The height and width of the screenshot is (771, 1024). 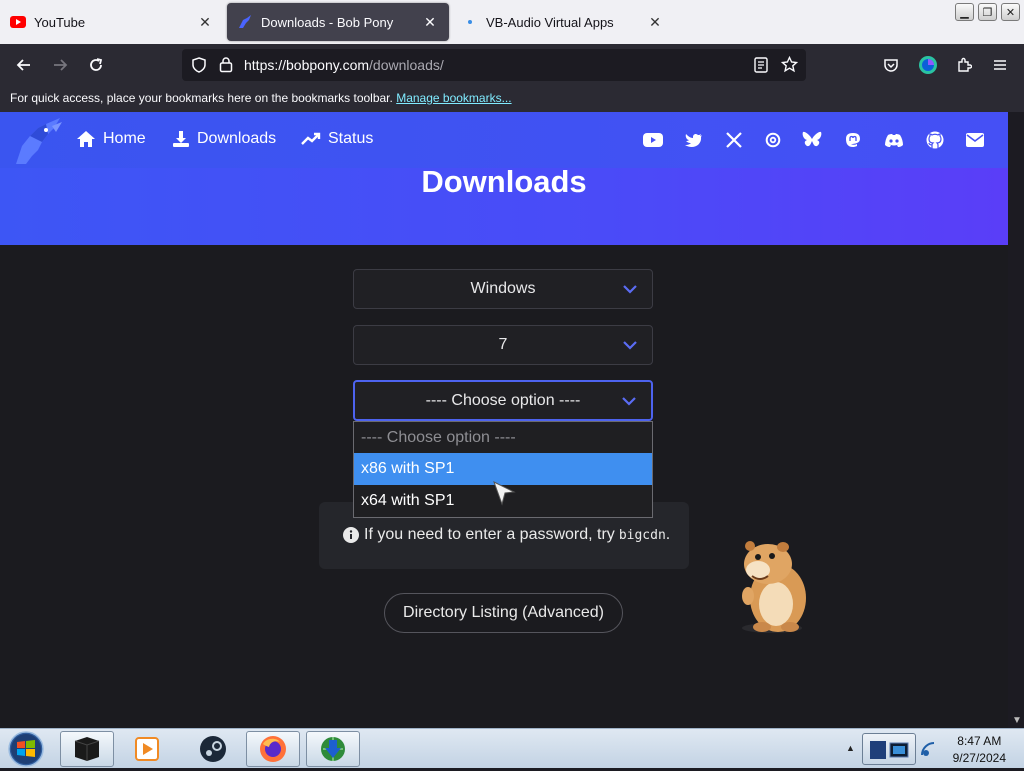 I want to click on nav-status-label: Status, so click(x=351, y=138).